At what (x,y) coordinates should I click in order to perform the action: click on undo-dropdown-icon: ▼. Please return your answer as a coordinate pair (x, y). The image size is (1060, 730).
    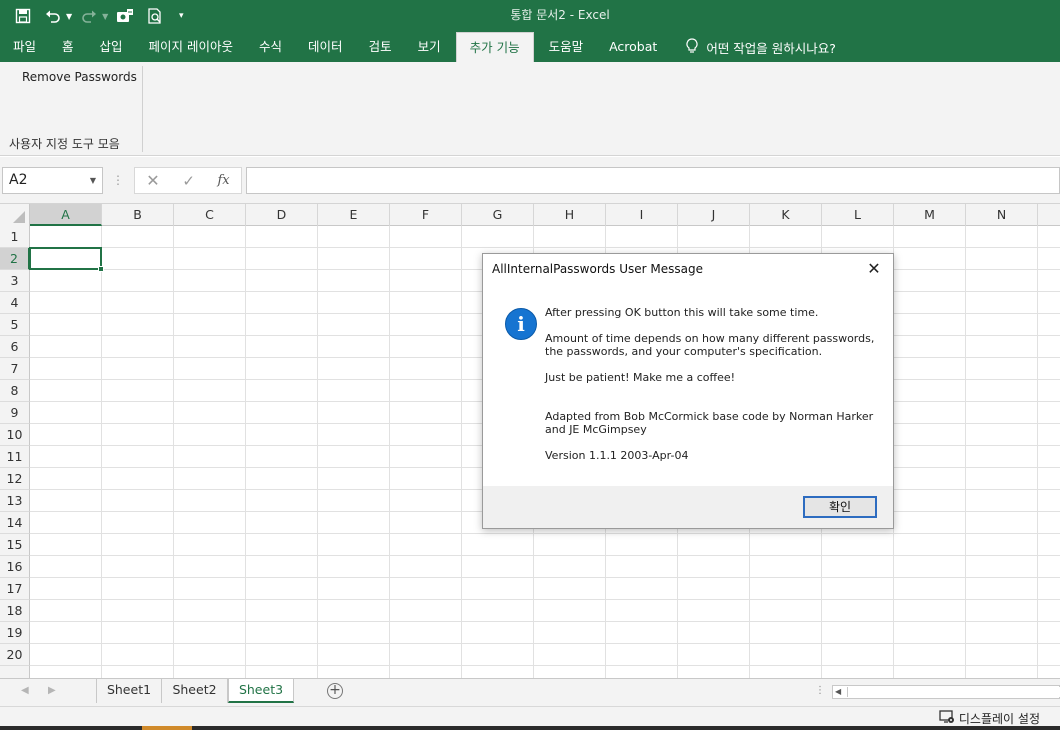
    Looking at the image, I should click on (69, 16).